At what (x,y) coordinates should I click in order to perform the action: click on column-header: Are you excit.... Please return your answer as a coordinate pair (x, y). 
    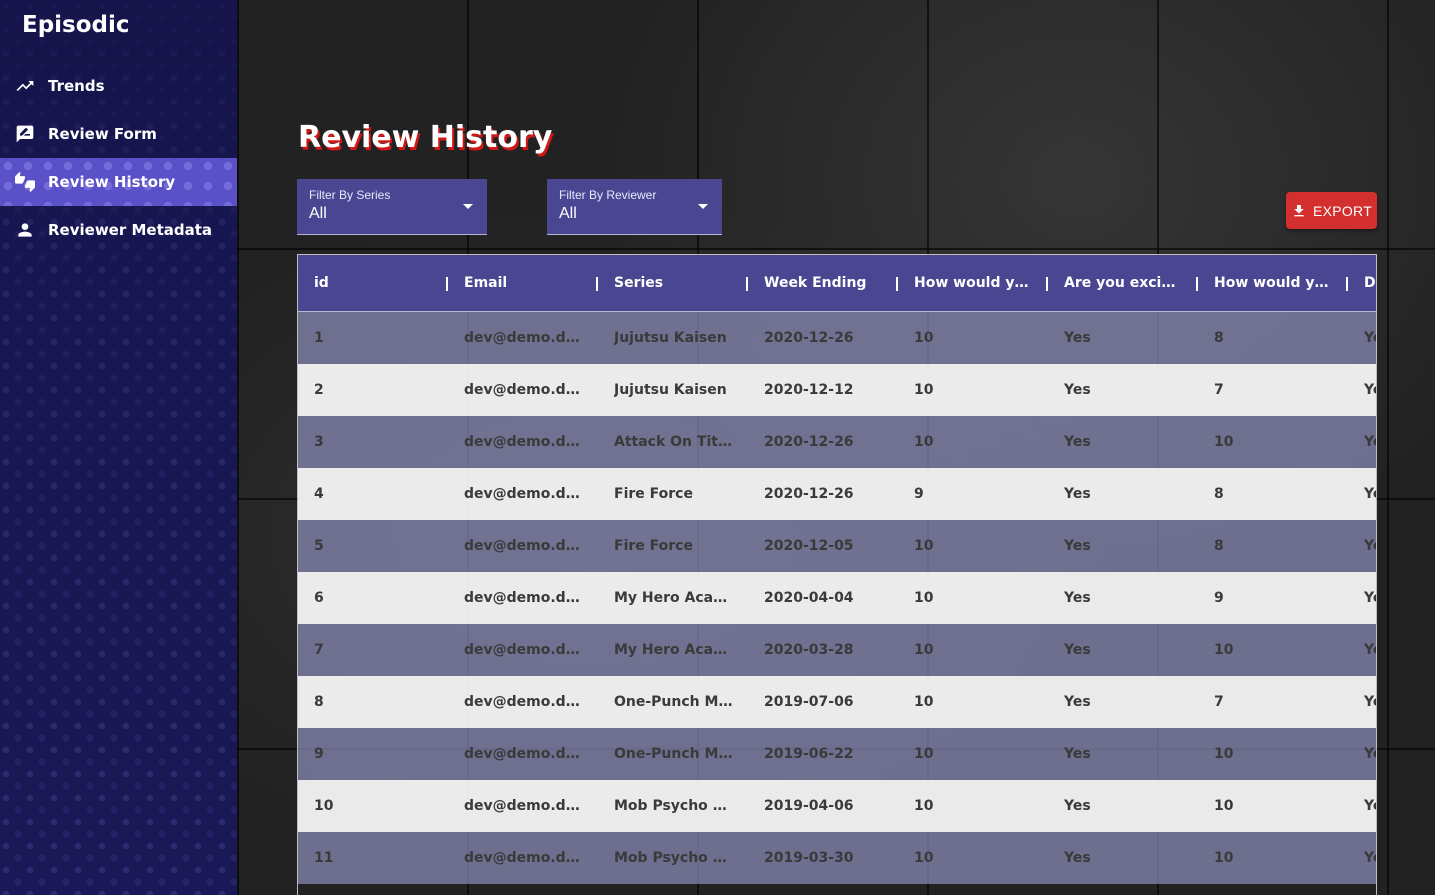
    Looking at the image, I should click on (1123, 283).